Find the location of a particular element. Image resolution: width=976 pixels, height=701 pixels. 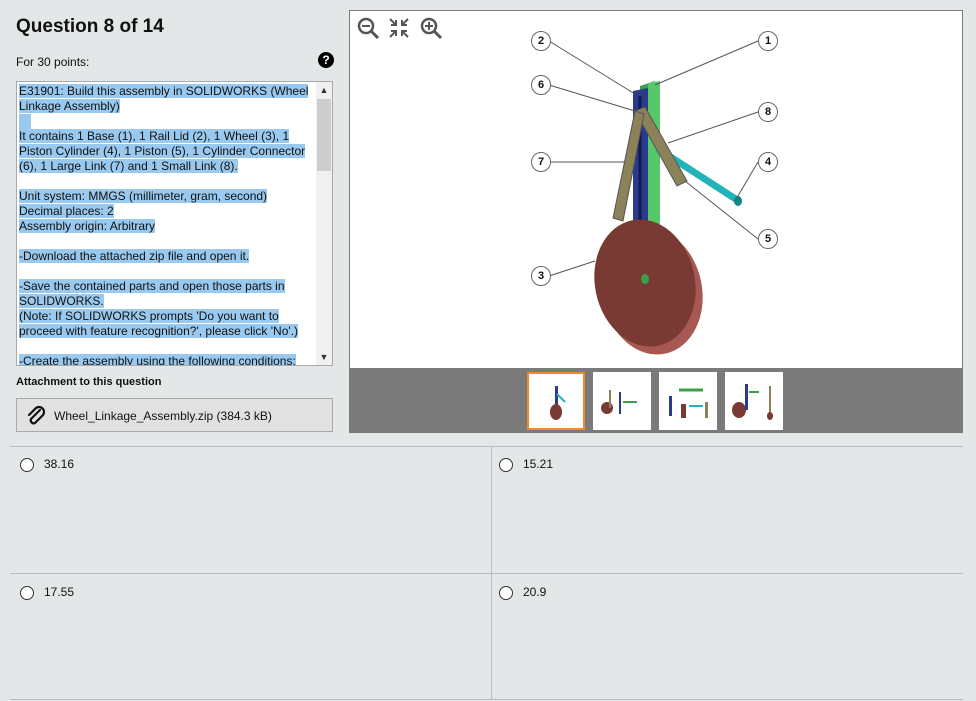

answer-value: 15.21 is located at coordinates (538, 464).